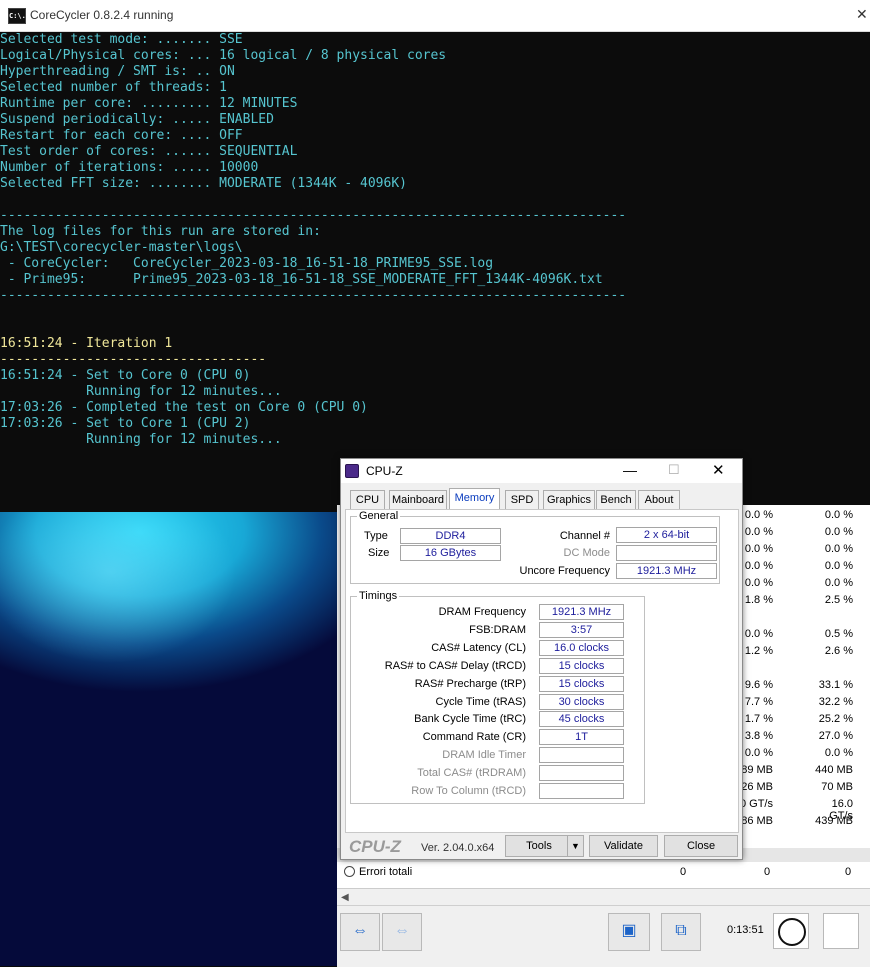  Describe the element at coordinates (522, 499) in the screenshot. I see `tab-spd: SPD` at that location.